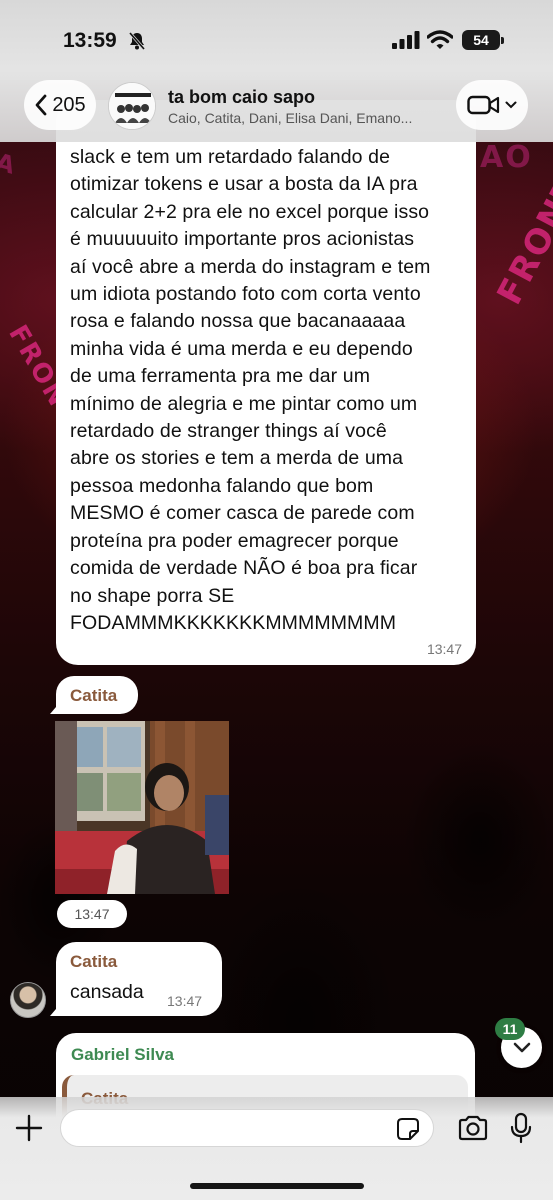 Image resolution: width=553 pixels, height=1200 pixels. Describe the element at coordinates (506, 157) in the screenshot. I see `wallpaper-decoration: AO` at that location.